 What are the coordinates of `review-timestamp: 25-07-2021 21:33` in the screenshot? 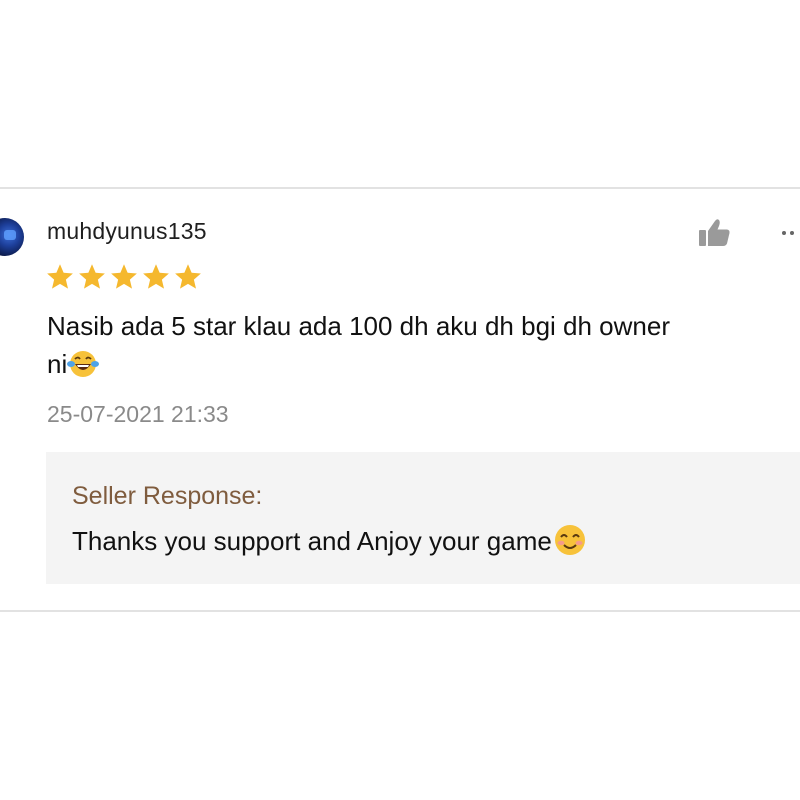 It's located at (138, 414).